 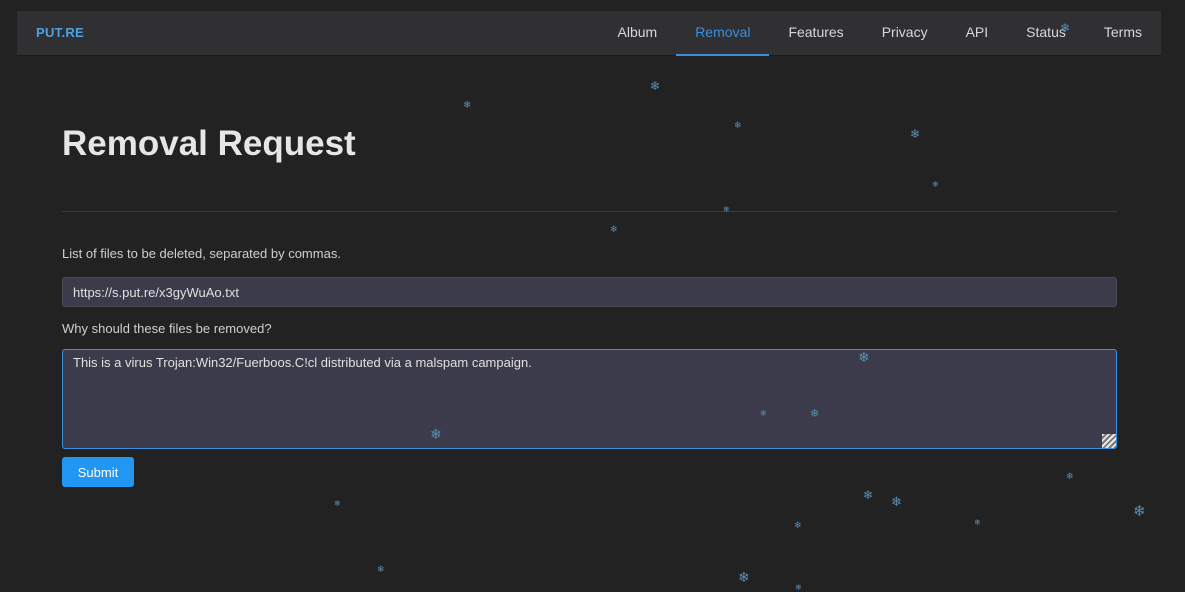 I want to click on nav-item-removal: Removal, so click(x=723, y=33).